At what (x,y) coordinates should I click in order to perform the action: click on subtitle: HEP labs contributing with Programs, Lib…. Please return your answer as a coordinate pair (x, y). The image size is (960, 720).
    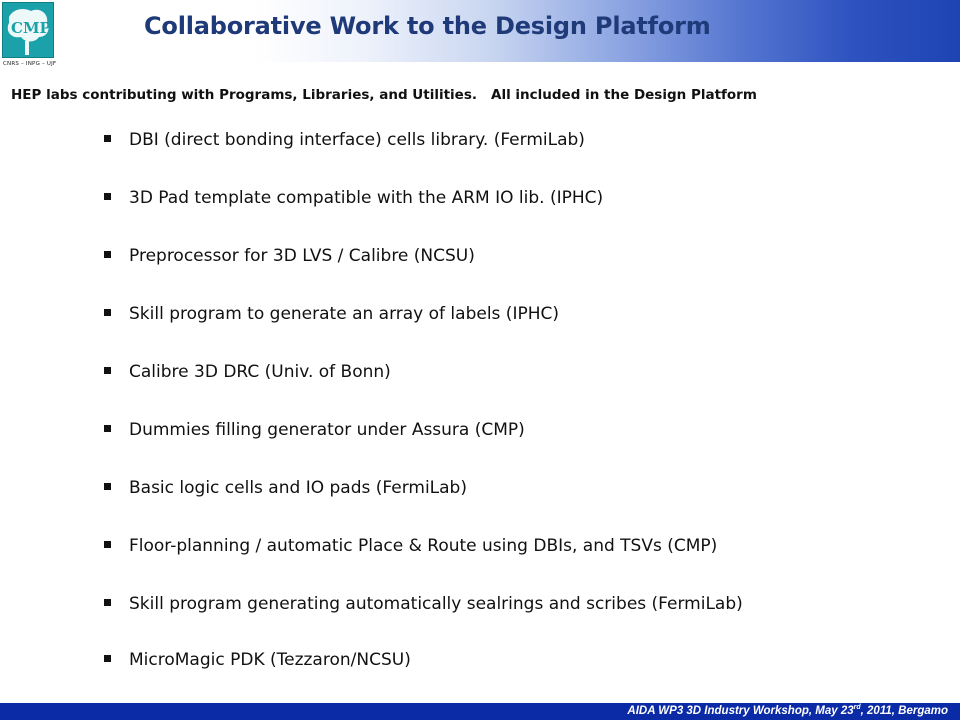
    Looking at the image, I should click on (384, 95).